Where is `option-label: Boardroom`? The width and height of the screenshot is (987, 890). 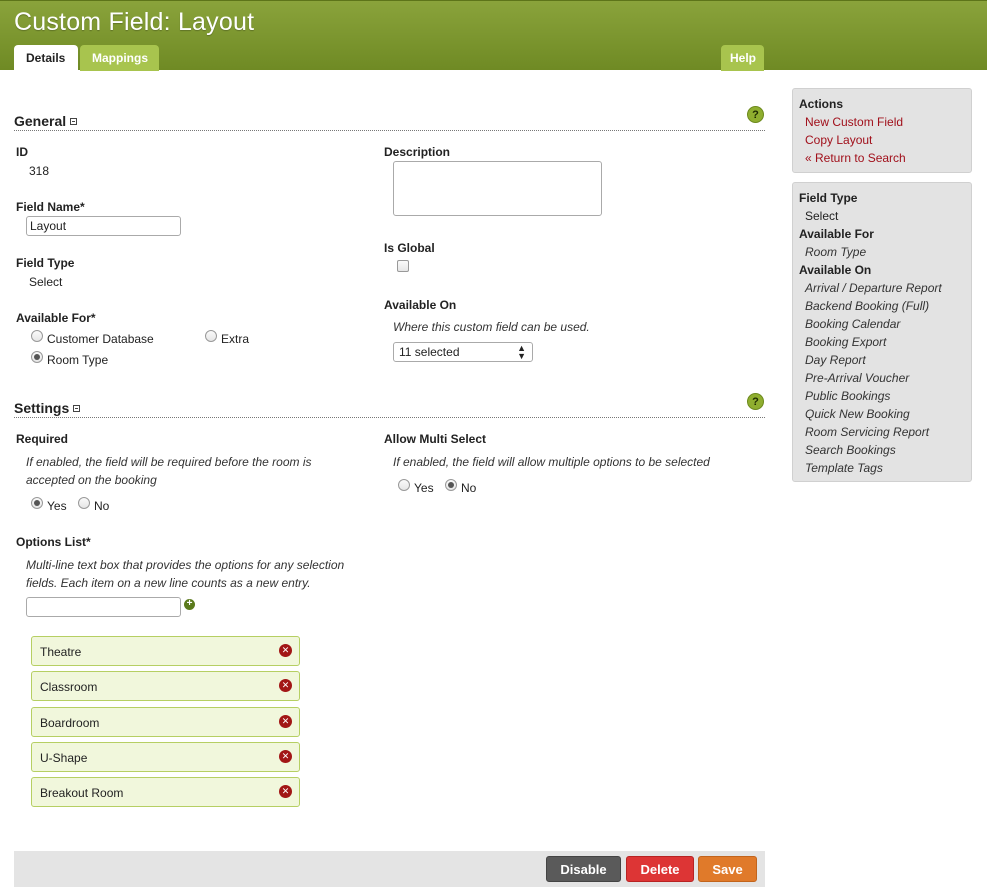 option-label: Boardroom is located at coordinates (70, 723).